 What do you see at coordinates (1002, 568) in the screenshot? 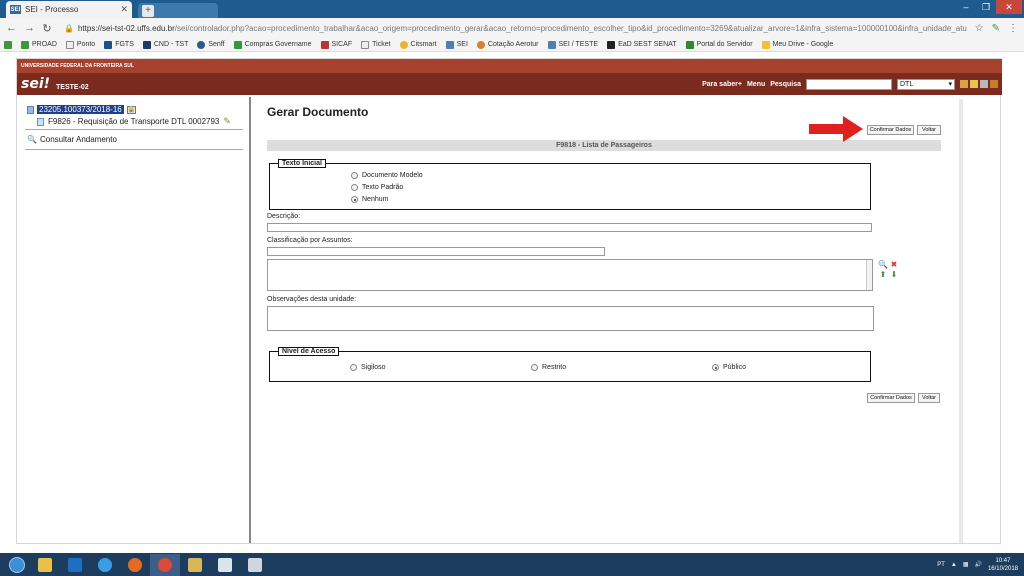
I see `clock-date: 16/10/2018` at bounding box center [1002, 568].